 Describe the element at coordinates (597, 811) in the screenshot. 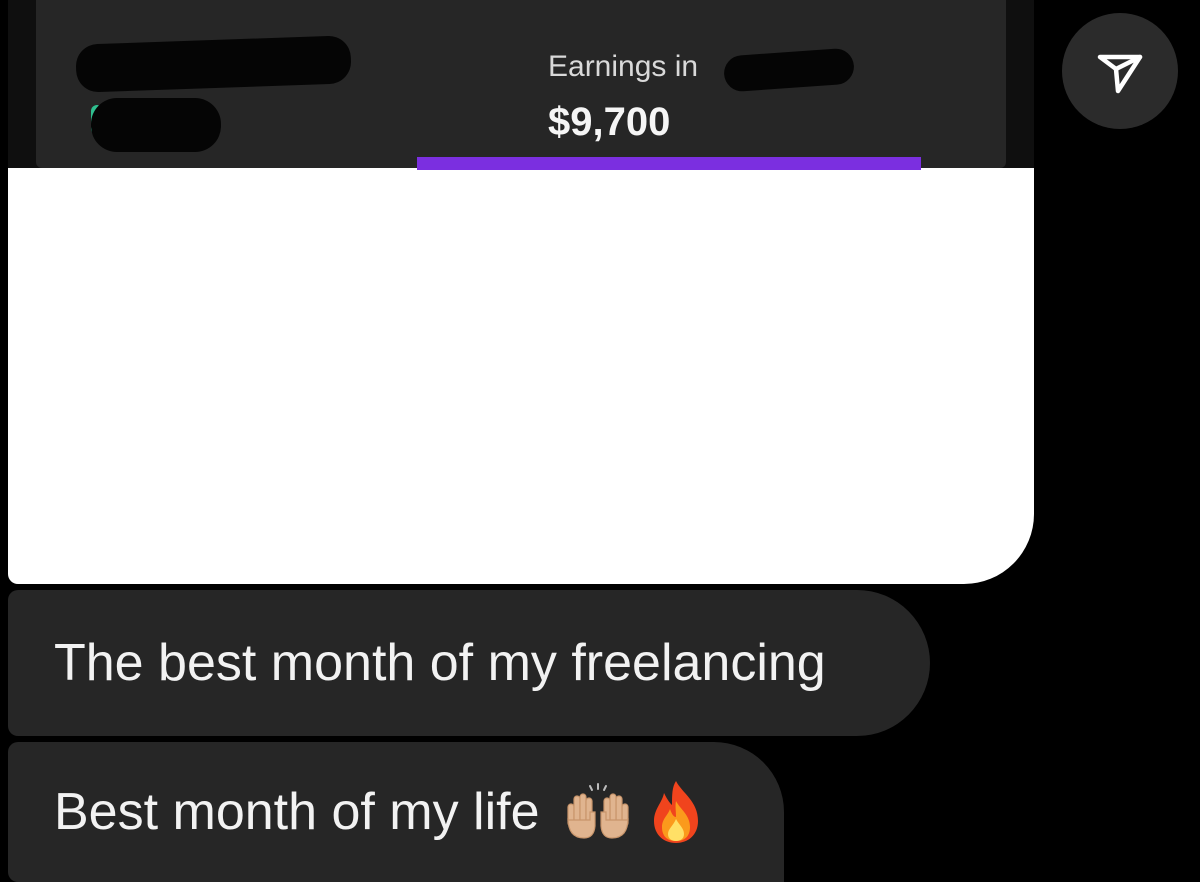

I see `raising-hands-emoji` at that location.